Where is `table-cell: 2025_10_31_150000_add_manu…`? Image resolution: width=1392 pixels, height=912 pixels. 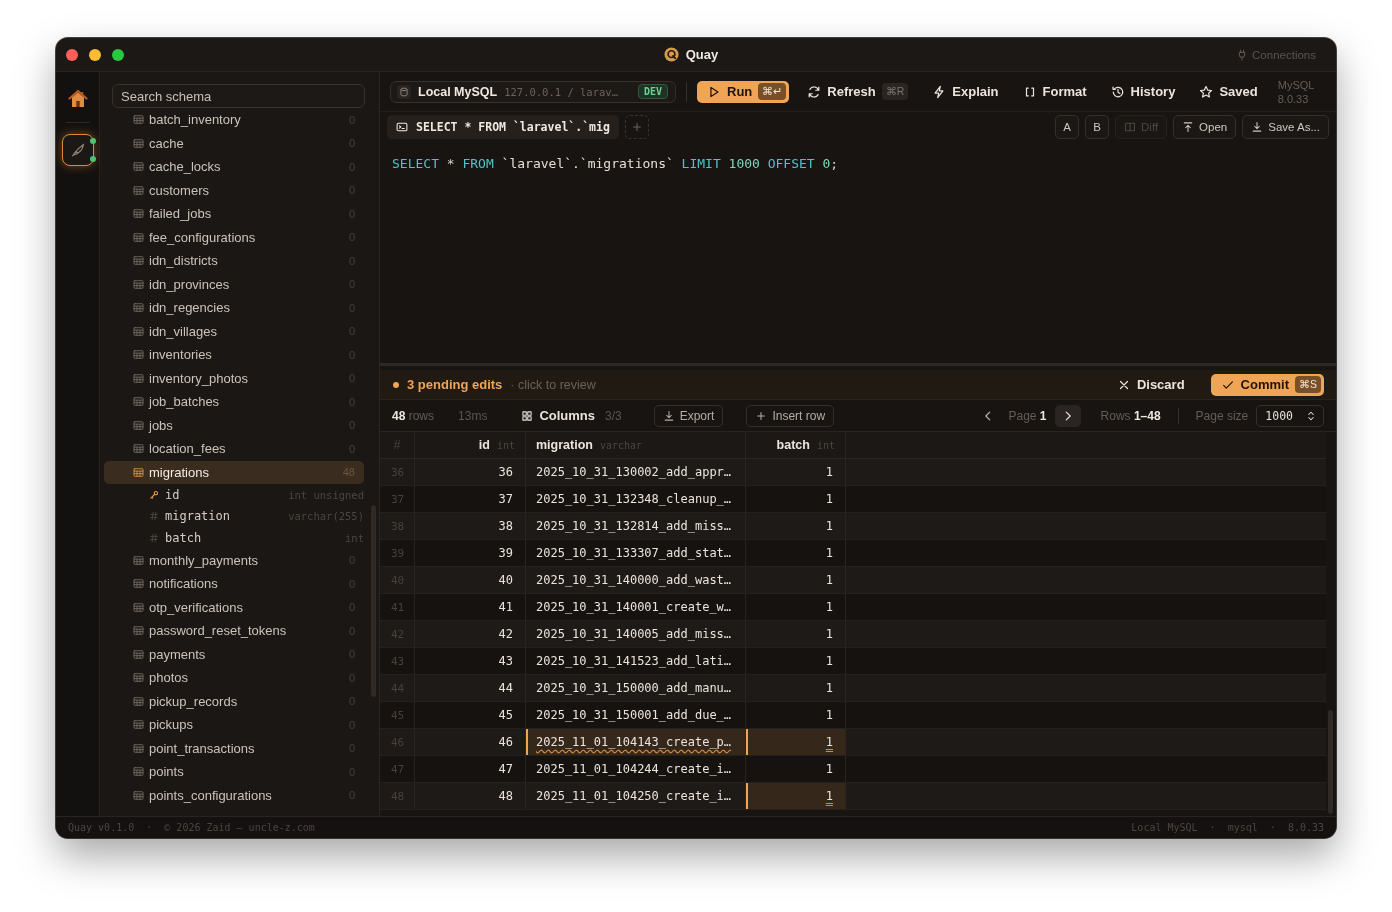
table-cell: 2025_10_31_150000_add_manu… is located at coordinates (636, 688).